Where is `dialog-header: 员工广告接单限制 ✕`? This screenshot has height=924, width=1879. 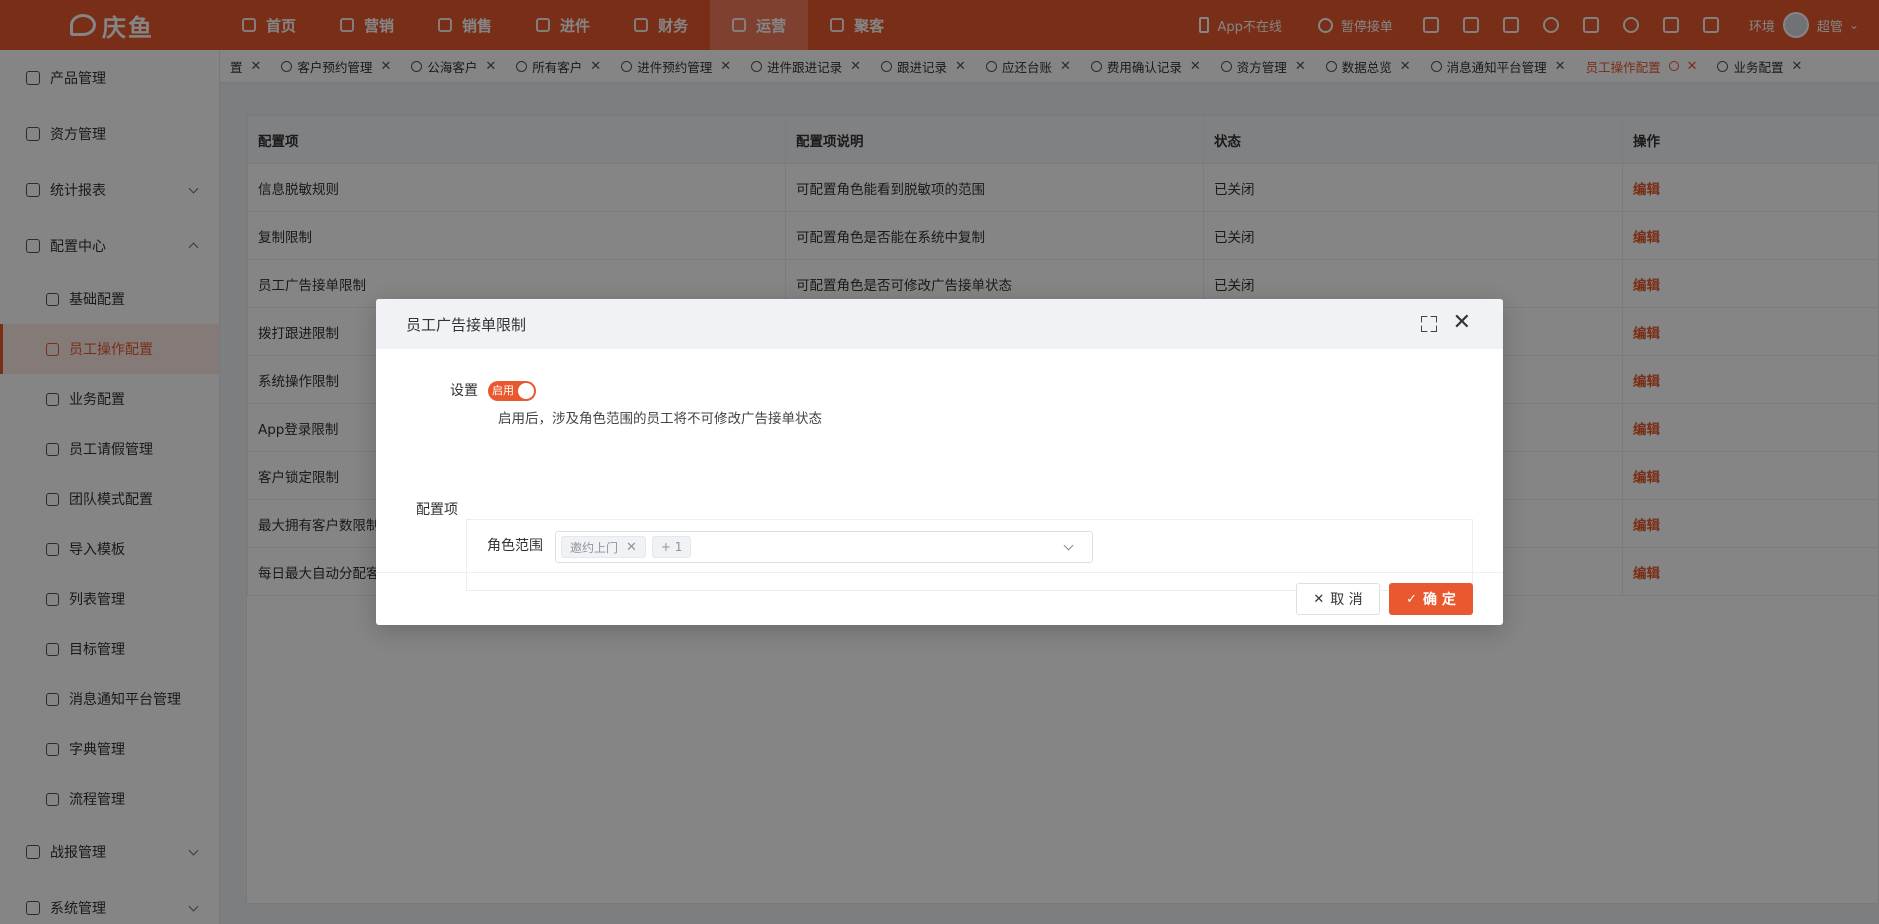
dialog-header: 员工广告接单限制 ✕ is located at coordinates (939, 324).